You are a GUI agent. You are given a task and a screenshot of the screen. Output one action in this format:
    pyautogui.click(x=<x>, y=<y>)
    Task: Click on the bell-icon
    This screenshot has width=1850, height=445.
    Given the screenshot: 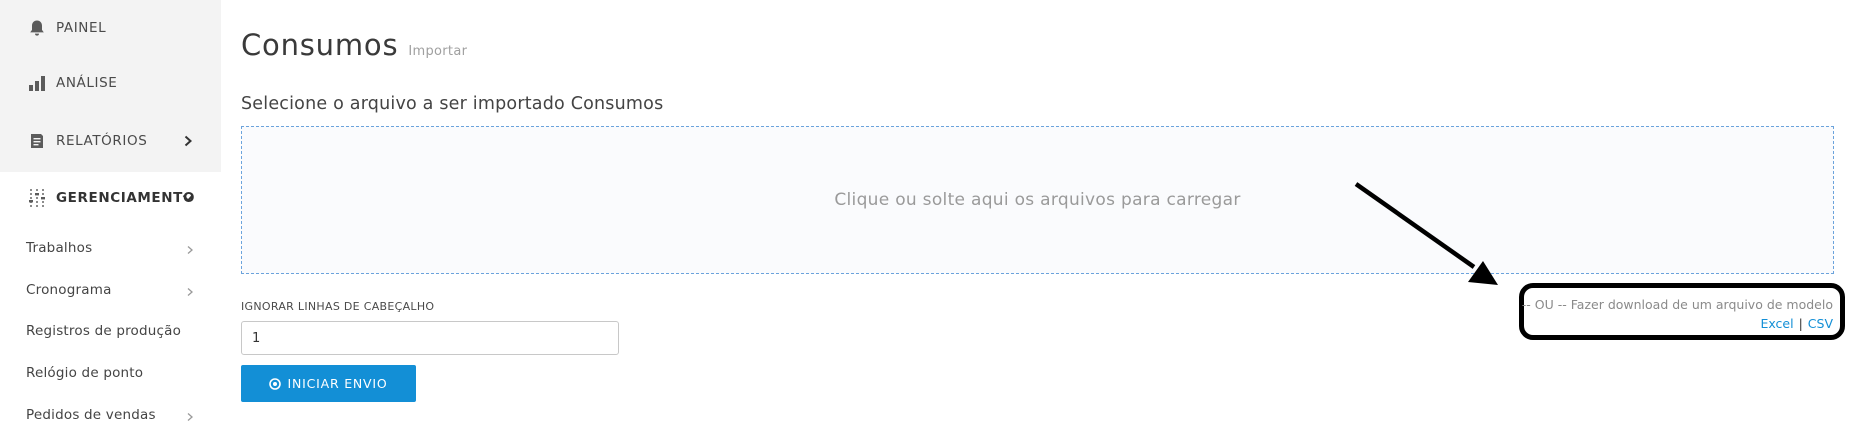 What is the action you would take?
    pyautogui.click(x=37, y=28)
    